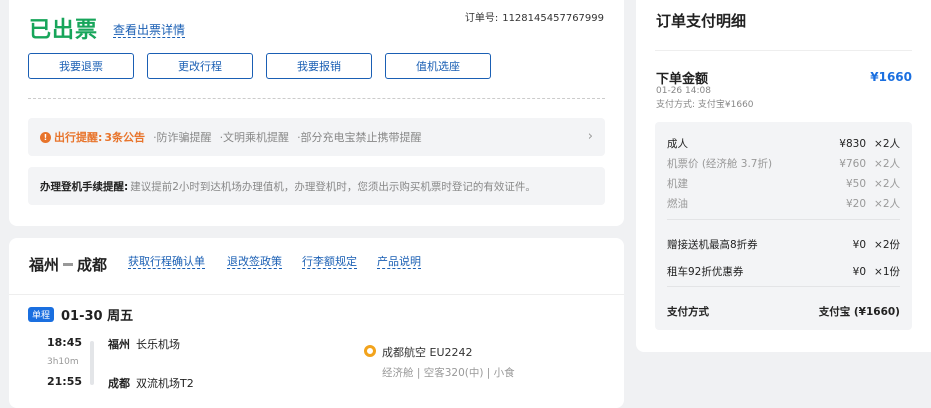  What do you see at coordinates (92, 265) in the screenshot?
I see `destination-city: 成都` at bounding box center [92, 265].